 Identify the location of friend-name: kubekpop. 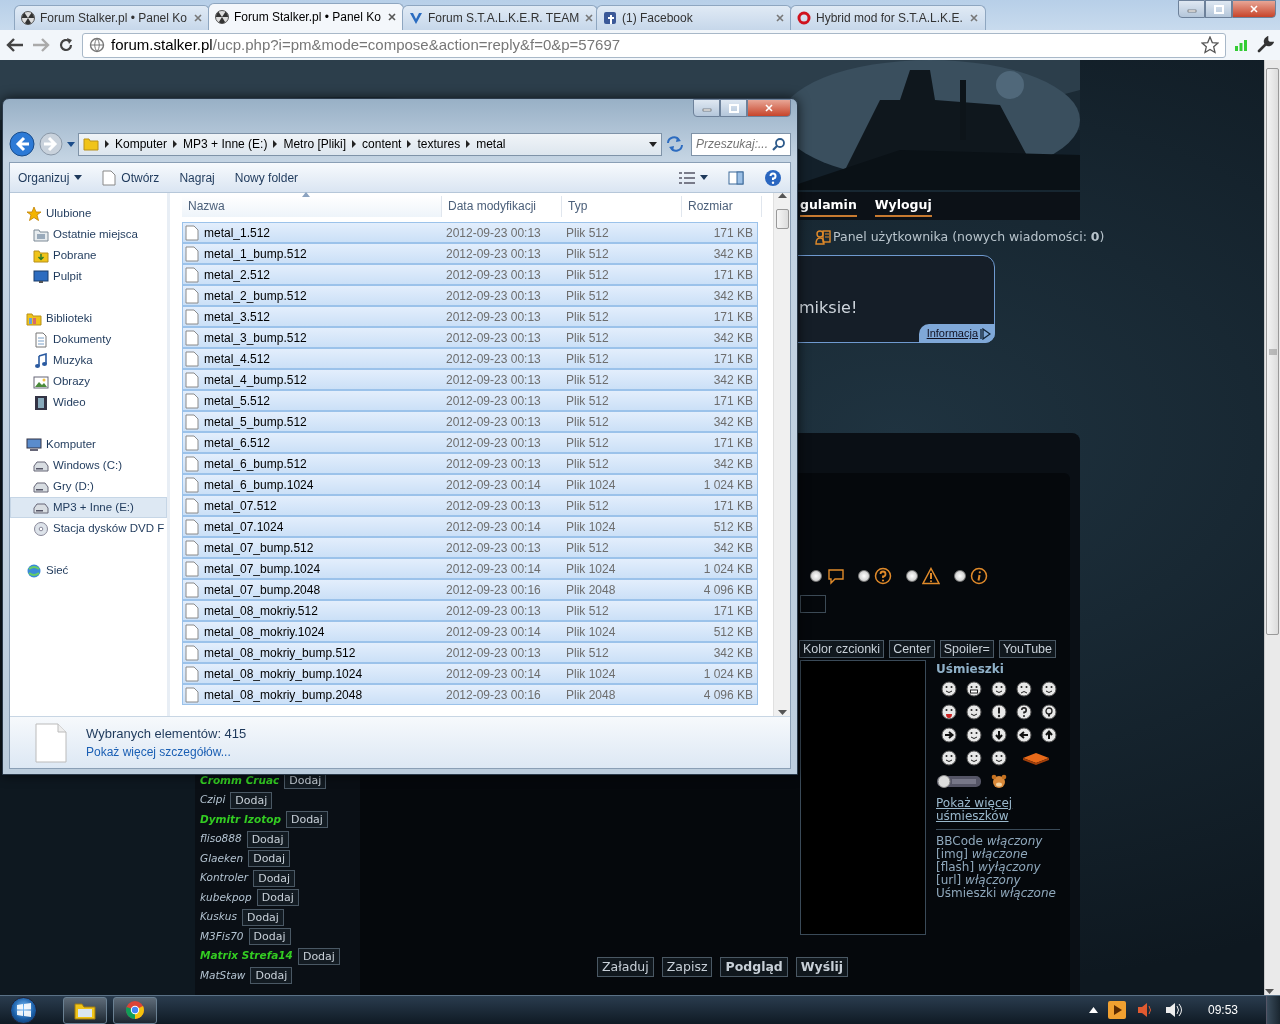
(226, 897).